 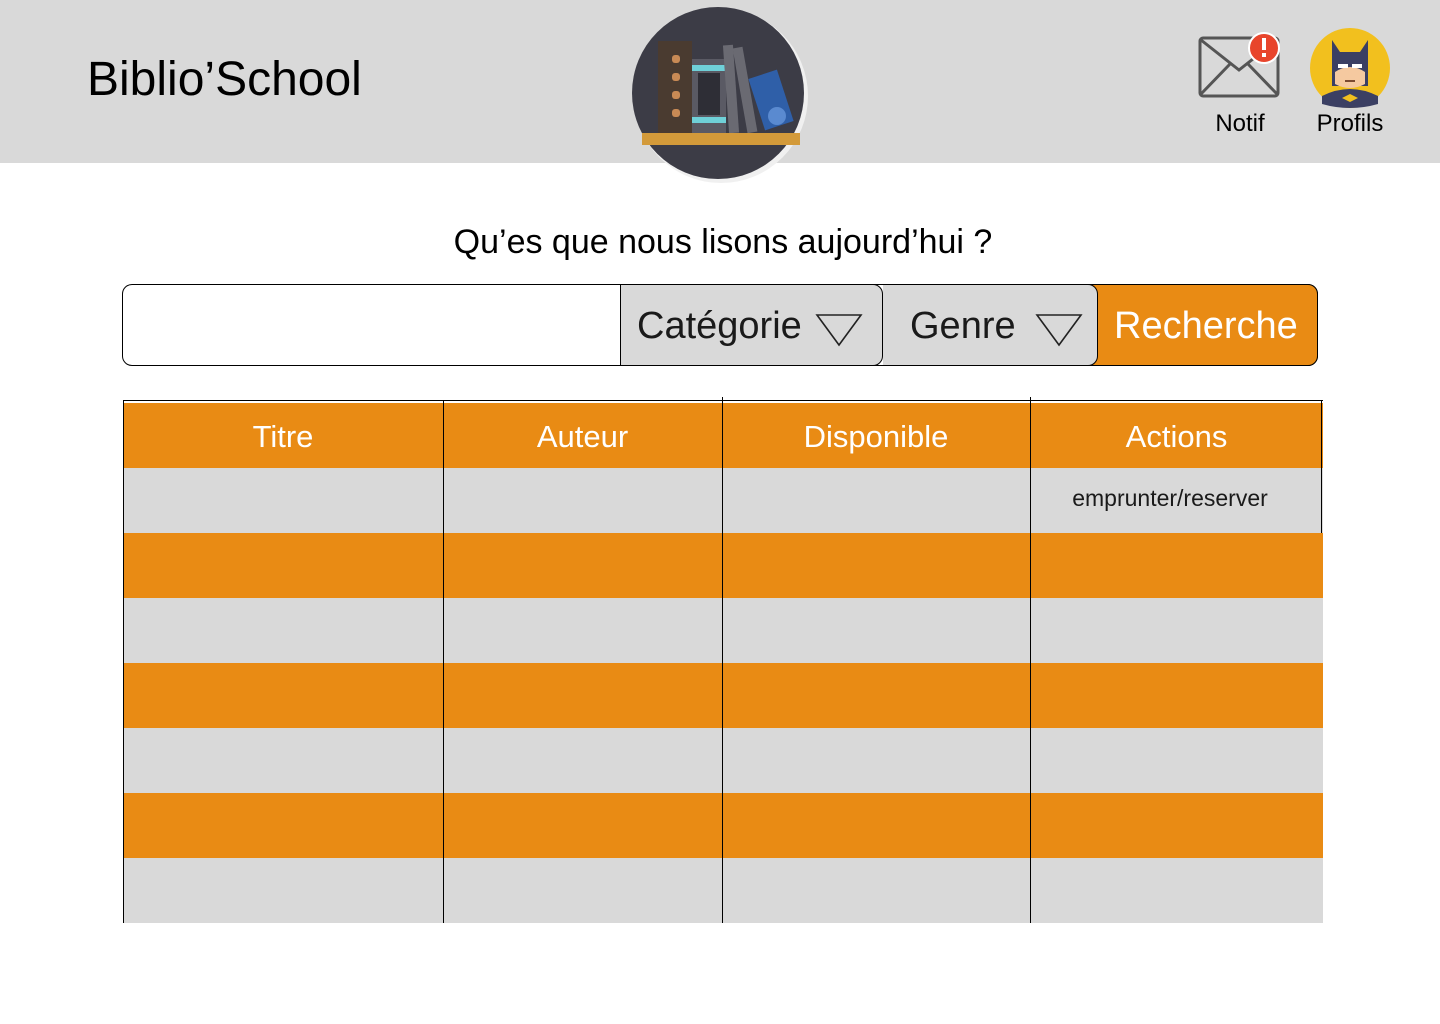 I want to click on col-header-disponible: Disponible, so click(x=876, y=435).